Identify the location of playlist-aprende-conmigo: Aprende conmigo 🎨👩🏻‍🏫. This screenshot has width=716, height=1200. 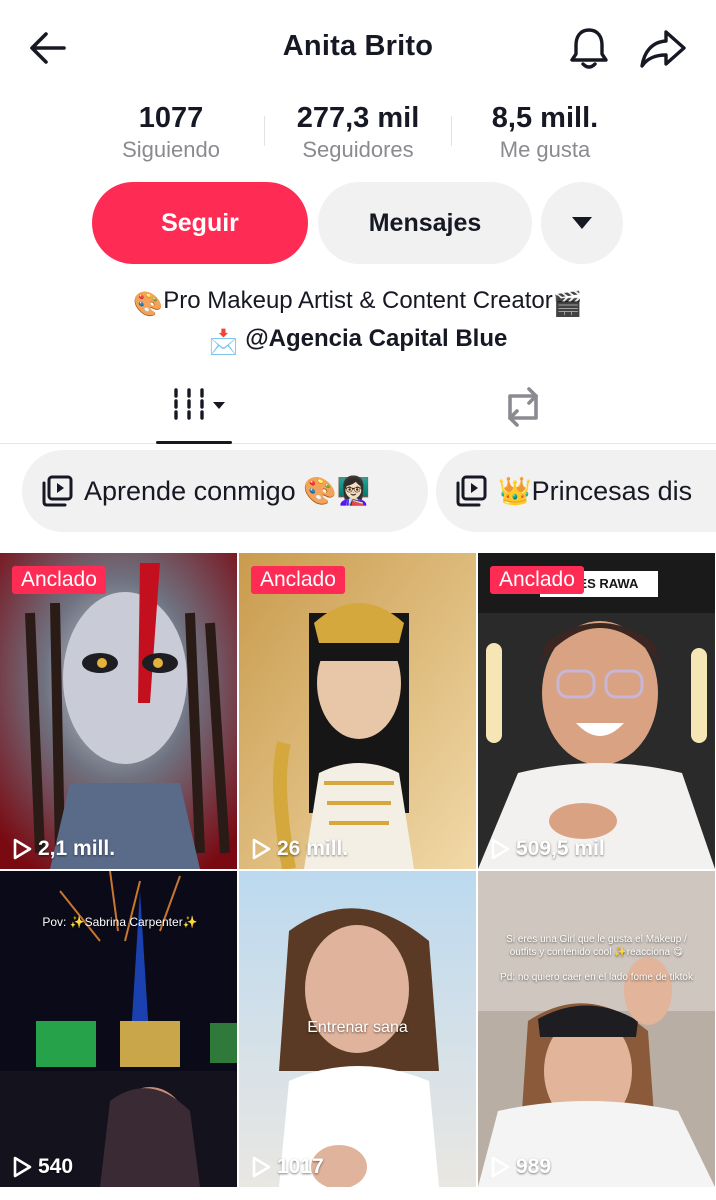
(225, 491).